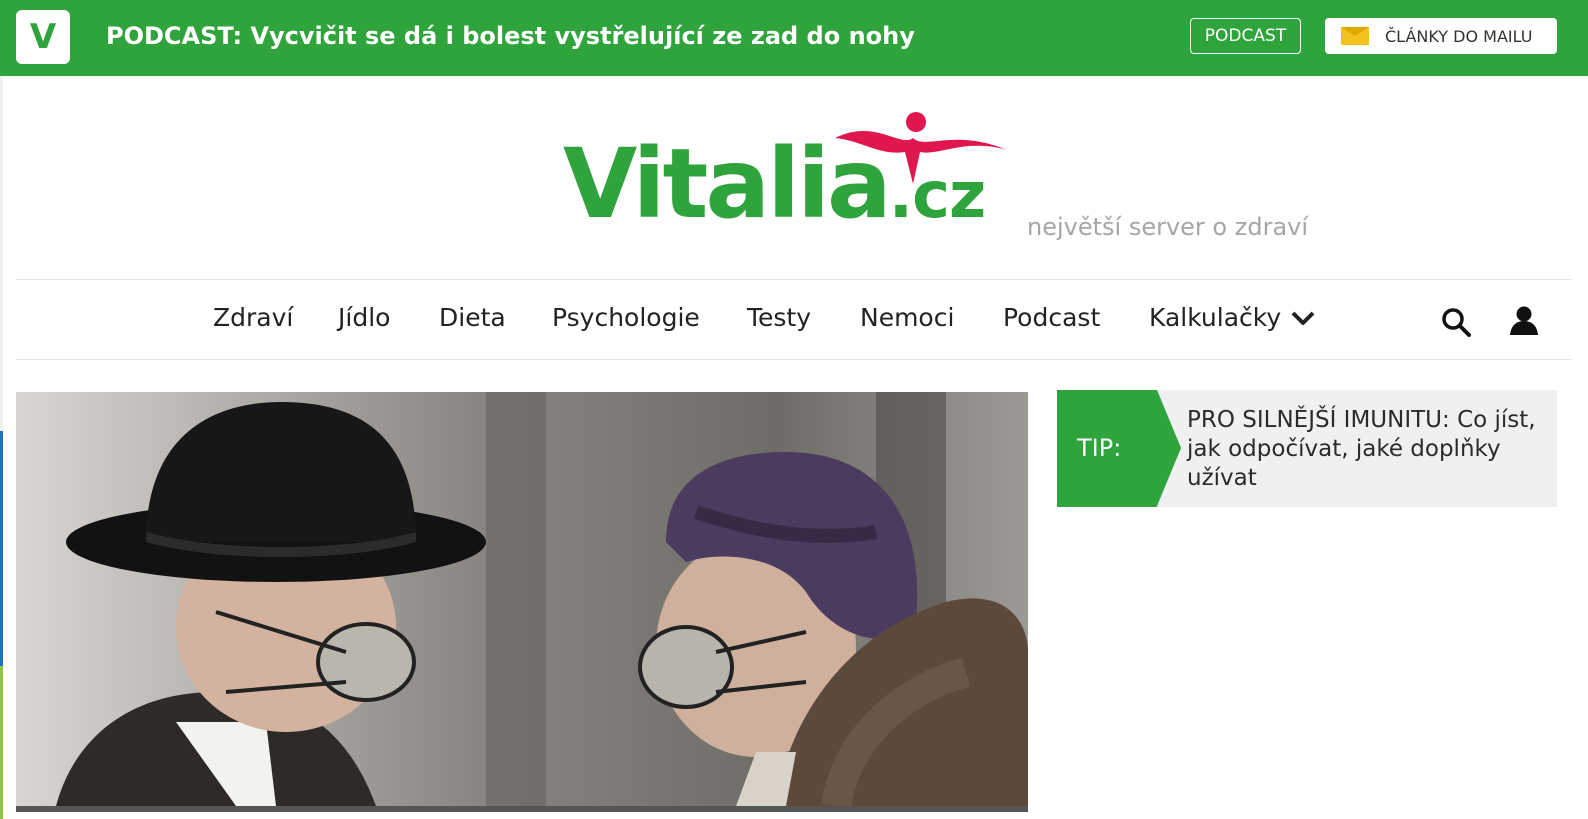  I want to click on hero-caption-bar, so click(522, 809).